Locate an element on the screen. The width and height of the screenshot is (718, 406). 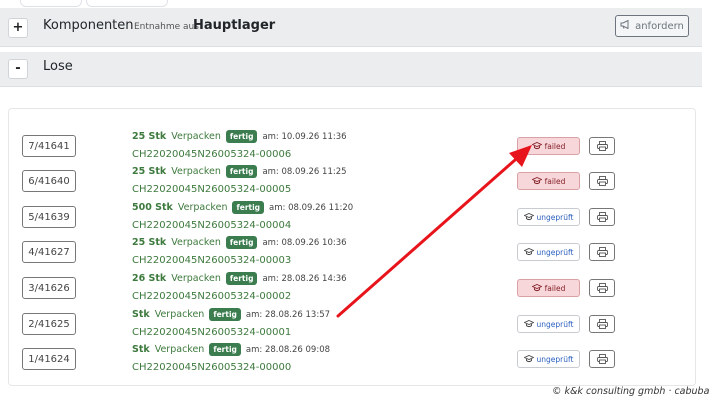
lose-header: - Lose is located at coordinates (351, 69).